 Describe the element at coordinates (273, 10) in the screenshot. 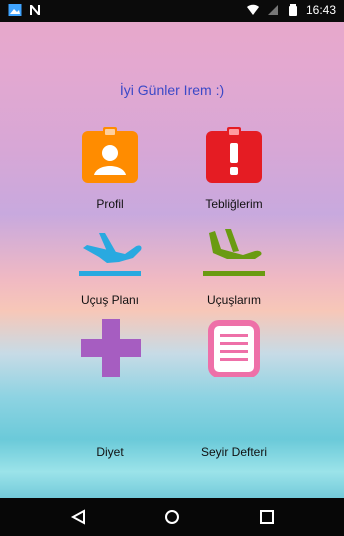

I see `signal-off-icon` at that location.